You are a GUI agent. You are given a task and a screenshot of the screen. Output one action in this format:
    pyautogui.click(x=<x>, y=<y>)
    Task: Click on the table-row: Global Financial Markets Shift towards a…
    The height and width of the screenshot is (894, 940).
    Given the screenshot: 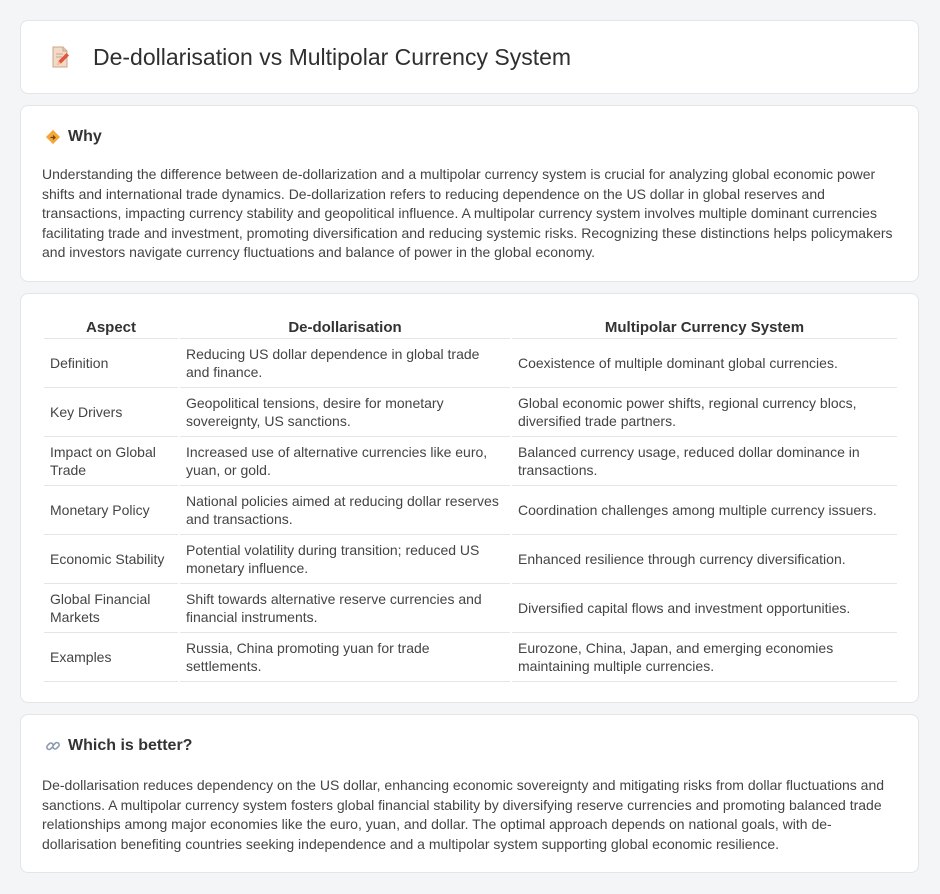 What is the action you would take?
    pyautogui.click(x=470, y=608)
    